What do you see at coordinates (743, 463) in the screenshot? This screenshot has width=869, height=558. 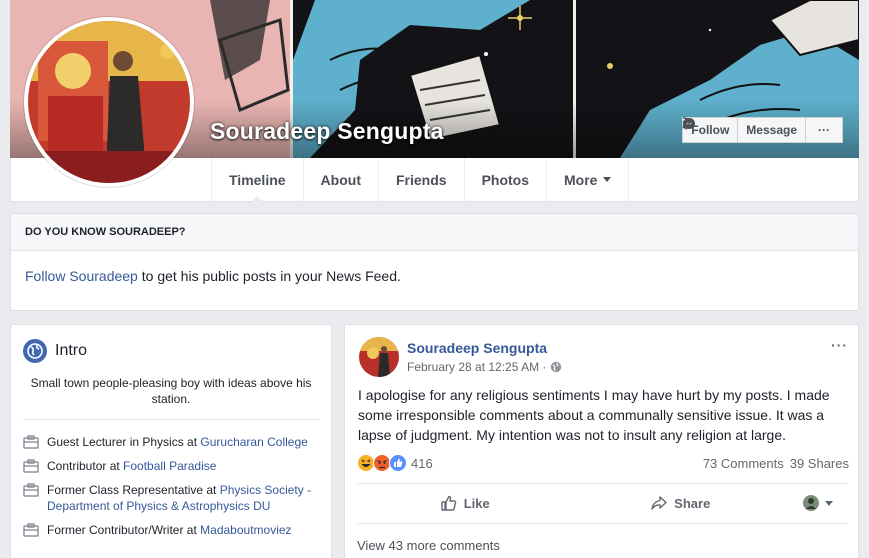 I see `comments-count: 73 Comments` at bounding box center [743, 463].